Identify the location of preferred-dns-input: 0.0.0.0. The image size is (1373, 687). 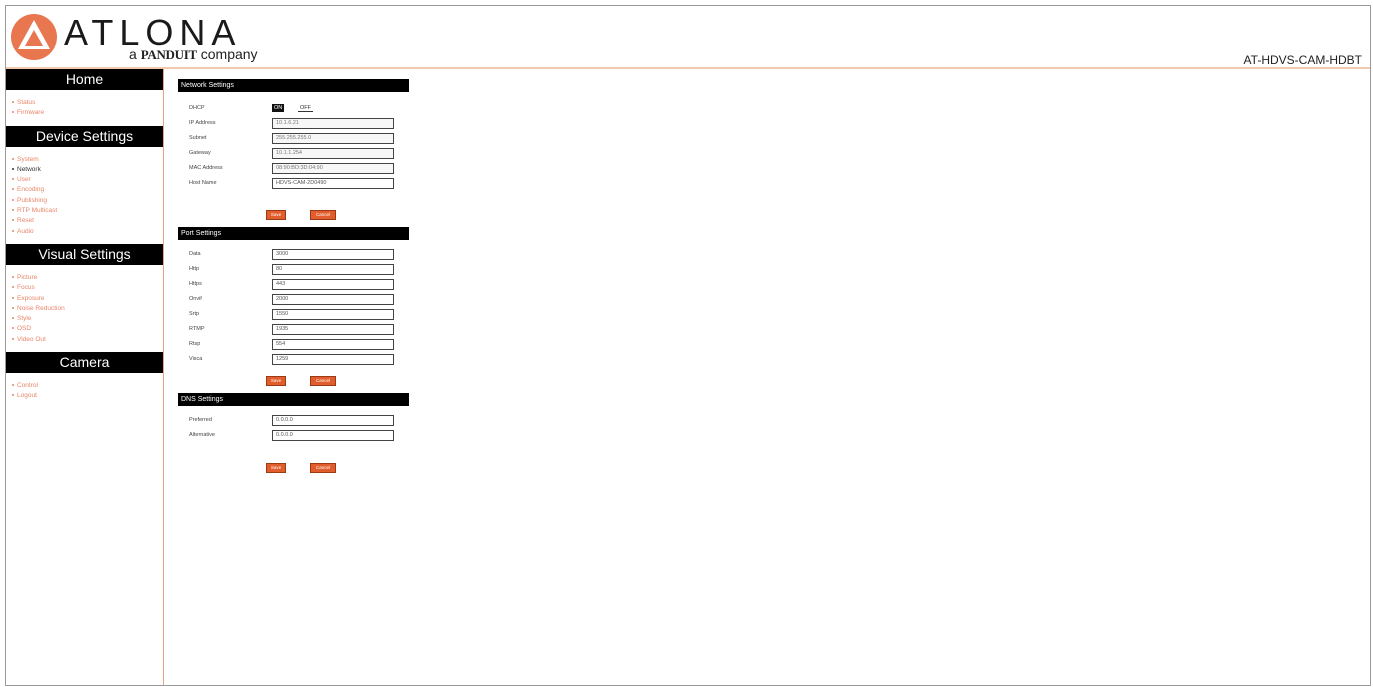
(333, 420).